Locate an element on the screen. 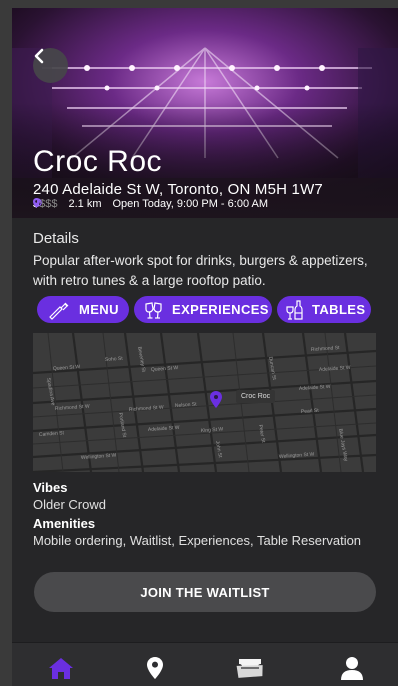  details-heading: Details is located at coordinates (56, 238).